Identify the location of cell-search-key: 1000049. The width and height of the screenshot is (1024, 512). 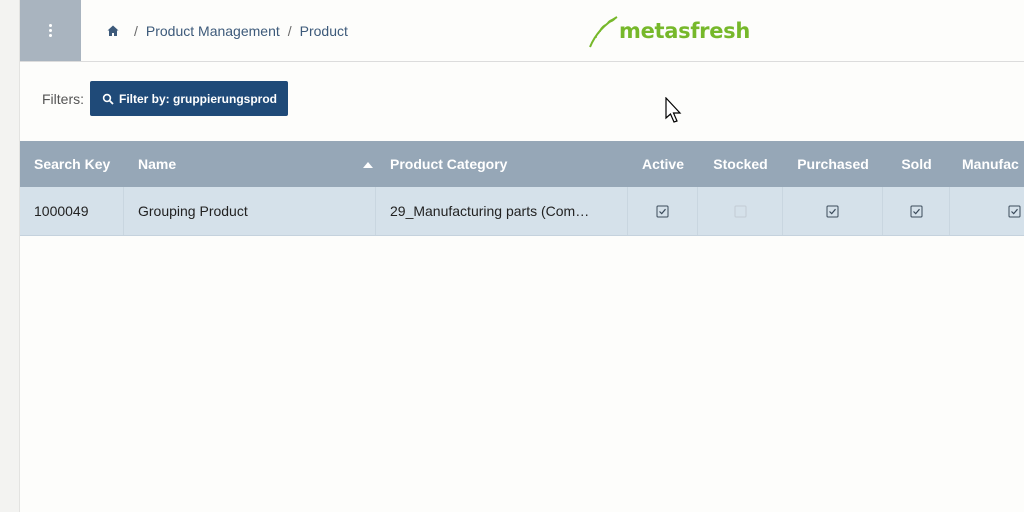
(72, 211).